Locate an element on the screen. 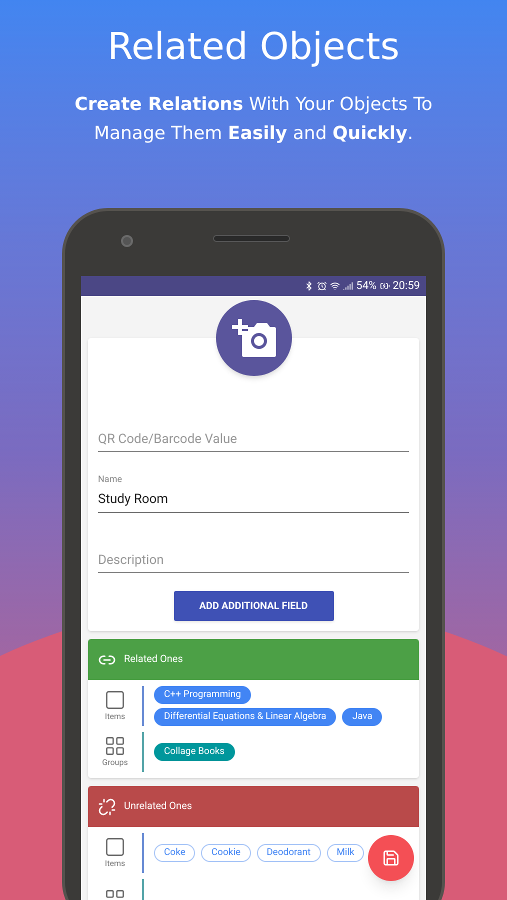  alarm-icon is located at coordinates (322, 285).